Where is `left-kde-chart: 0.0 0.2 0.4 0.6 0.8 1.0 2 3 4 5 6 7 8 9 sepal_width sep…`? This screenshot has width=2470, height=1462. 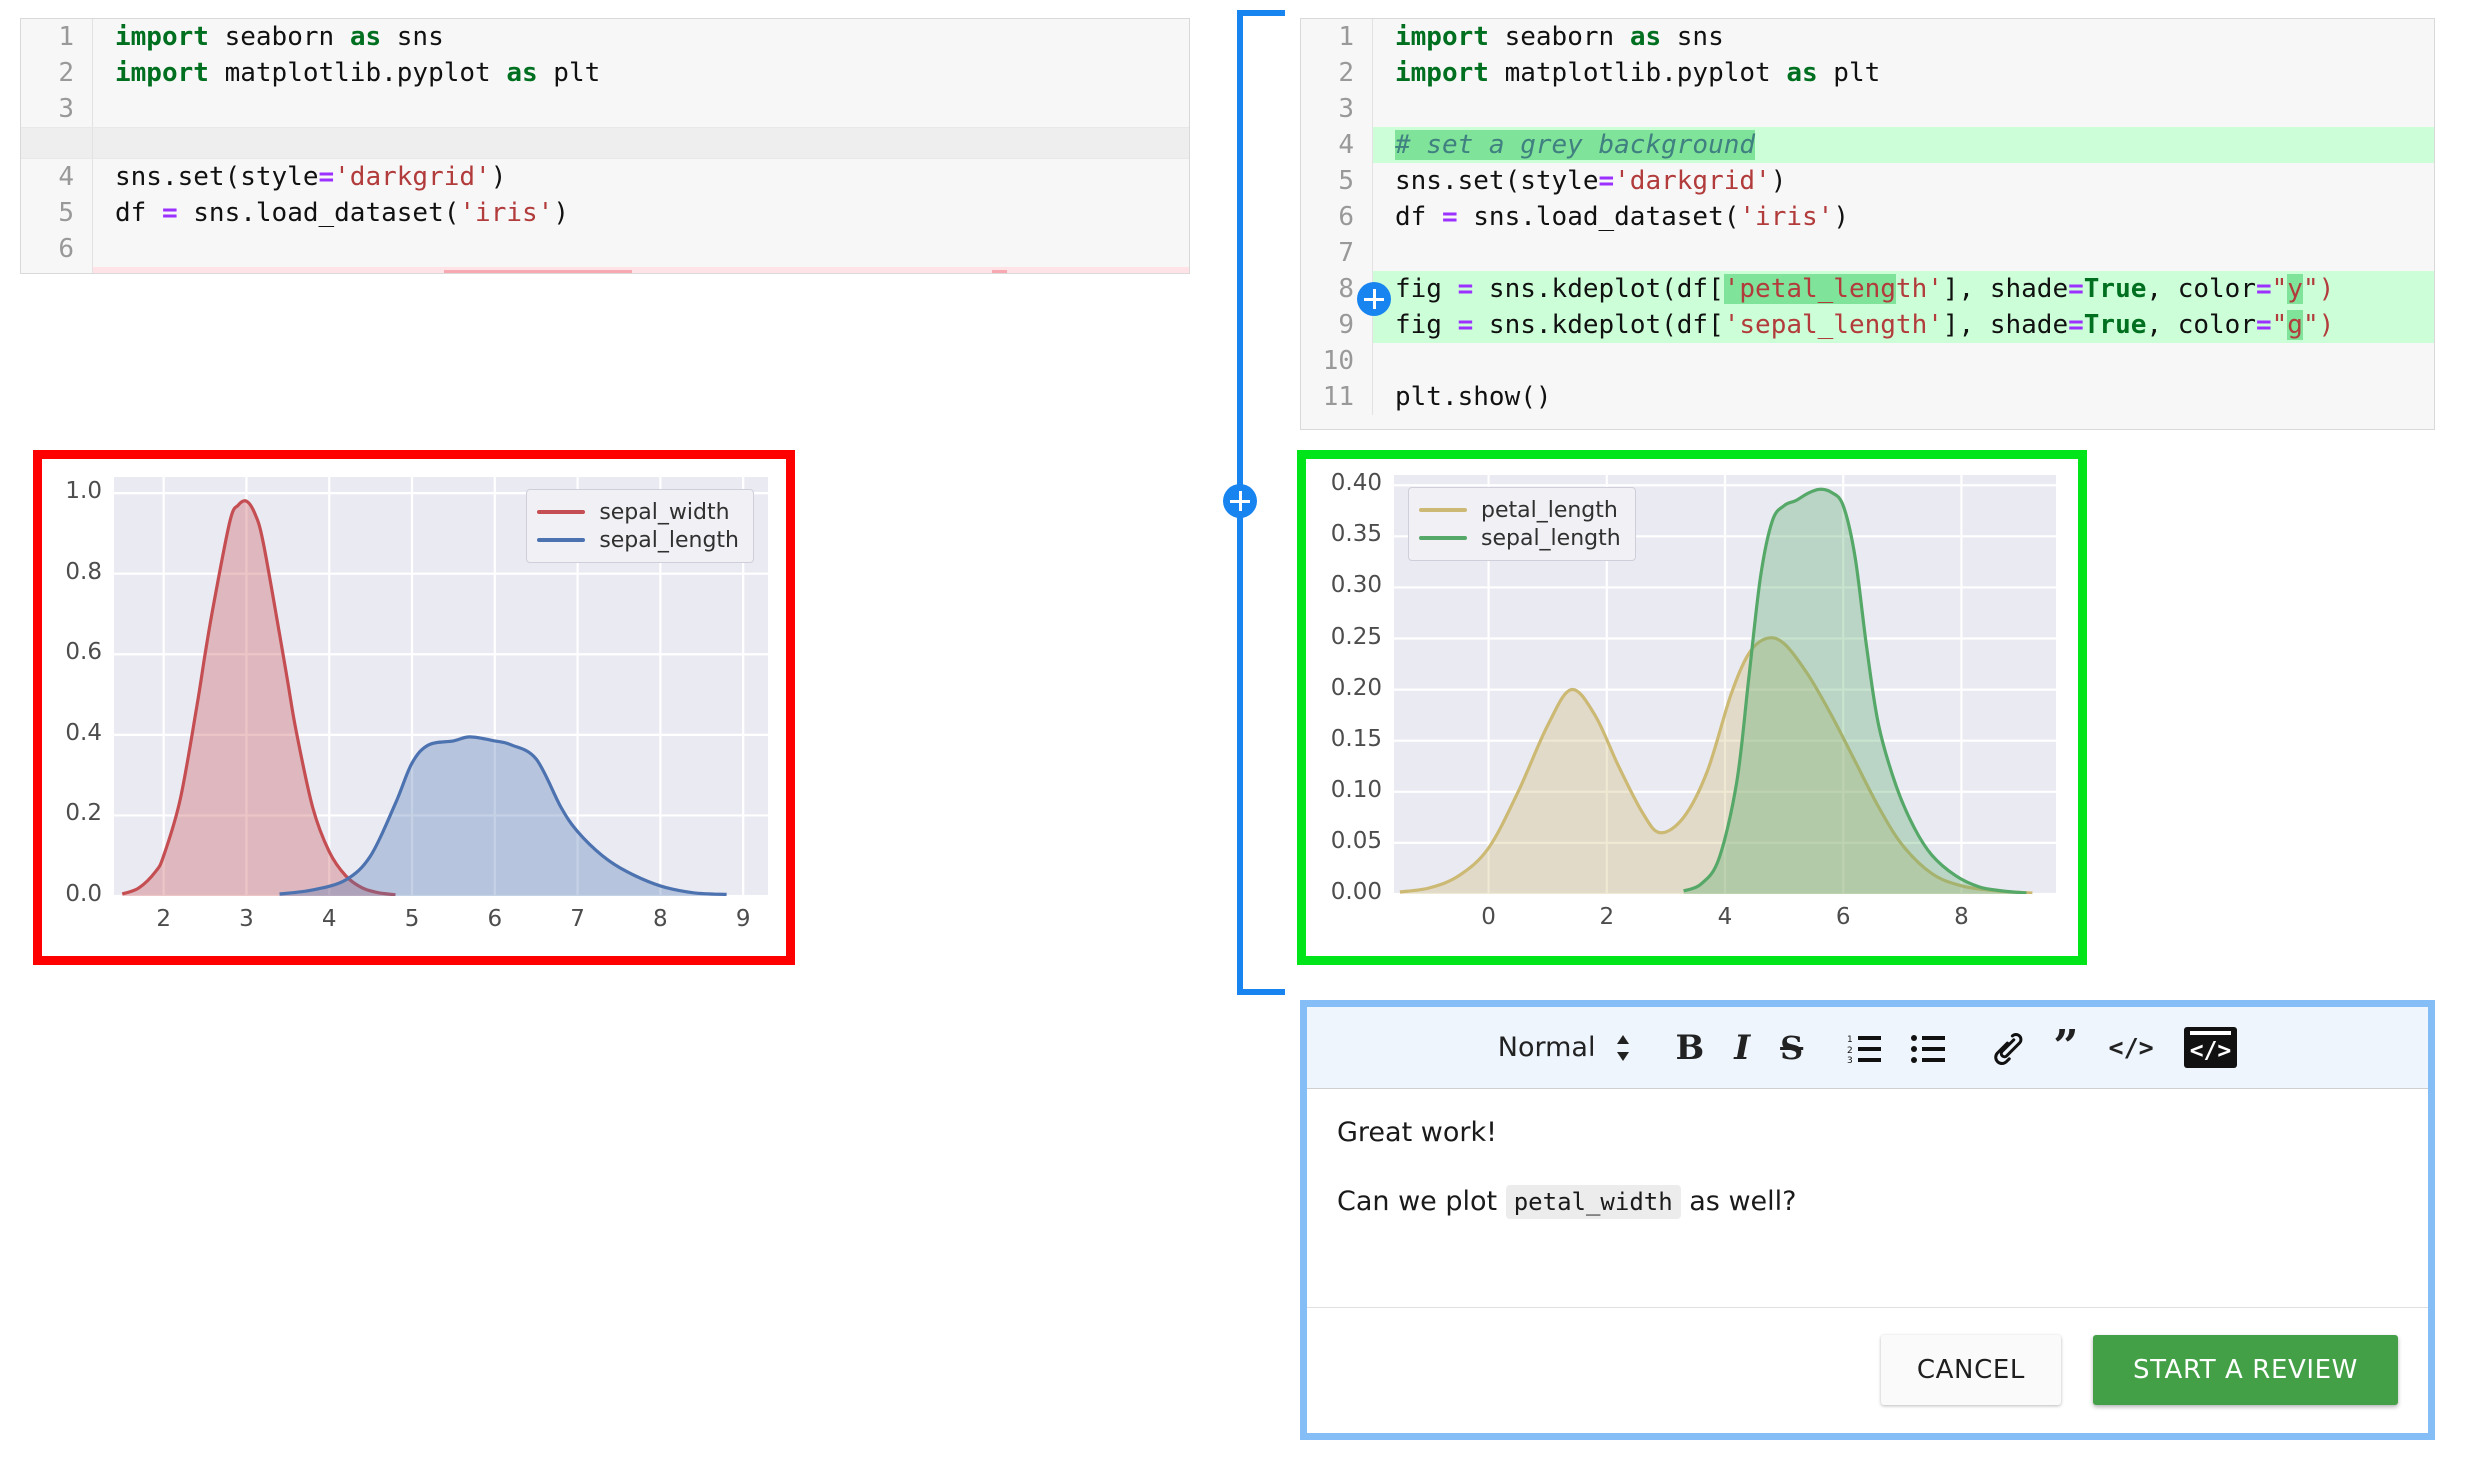
left-kde-chart: 0.0 0.2 0.4 0.6 0.8 1.0 2 3 4 5 6 7 8 9 sepal_width sep… is located at coordinates (414, 707).